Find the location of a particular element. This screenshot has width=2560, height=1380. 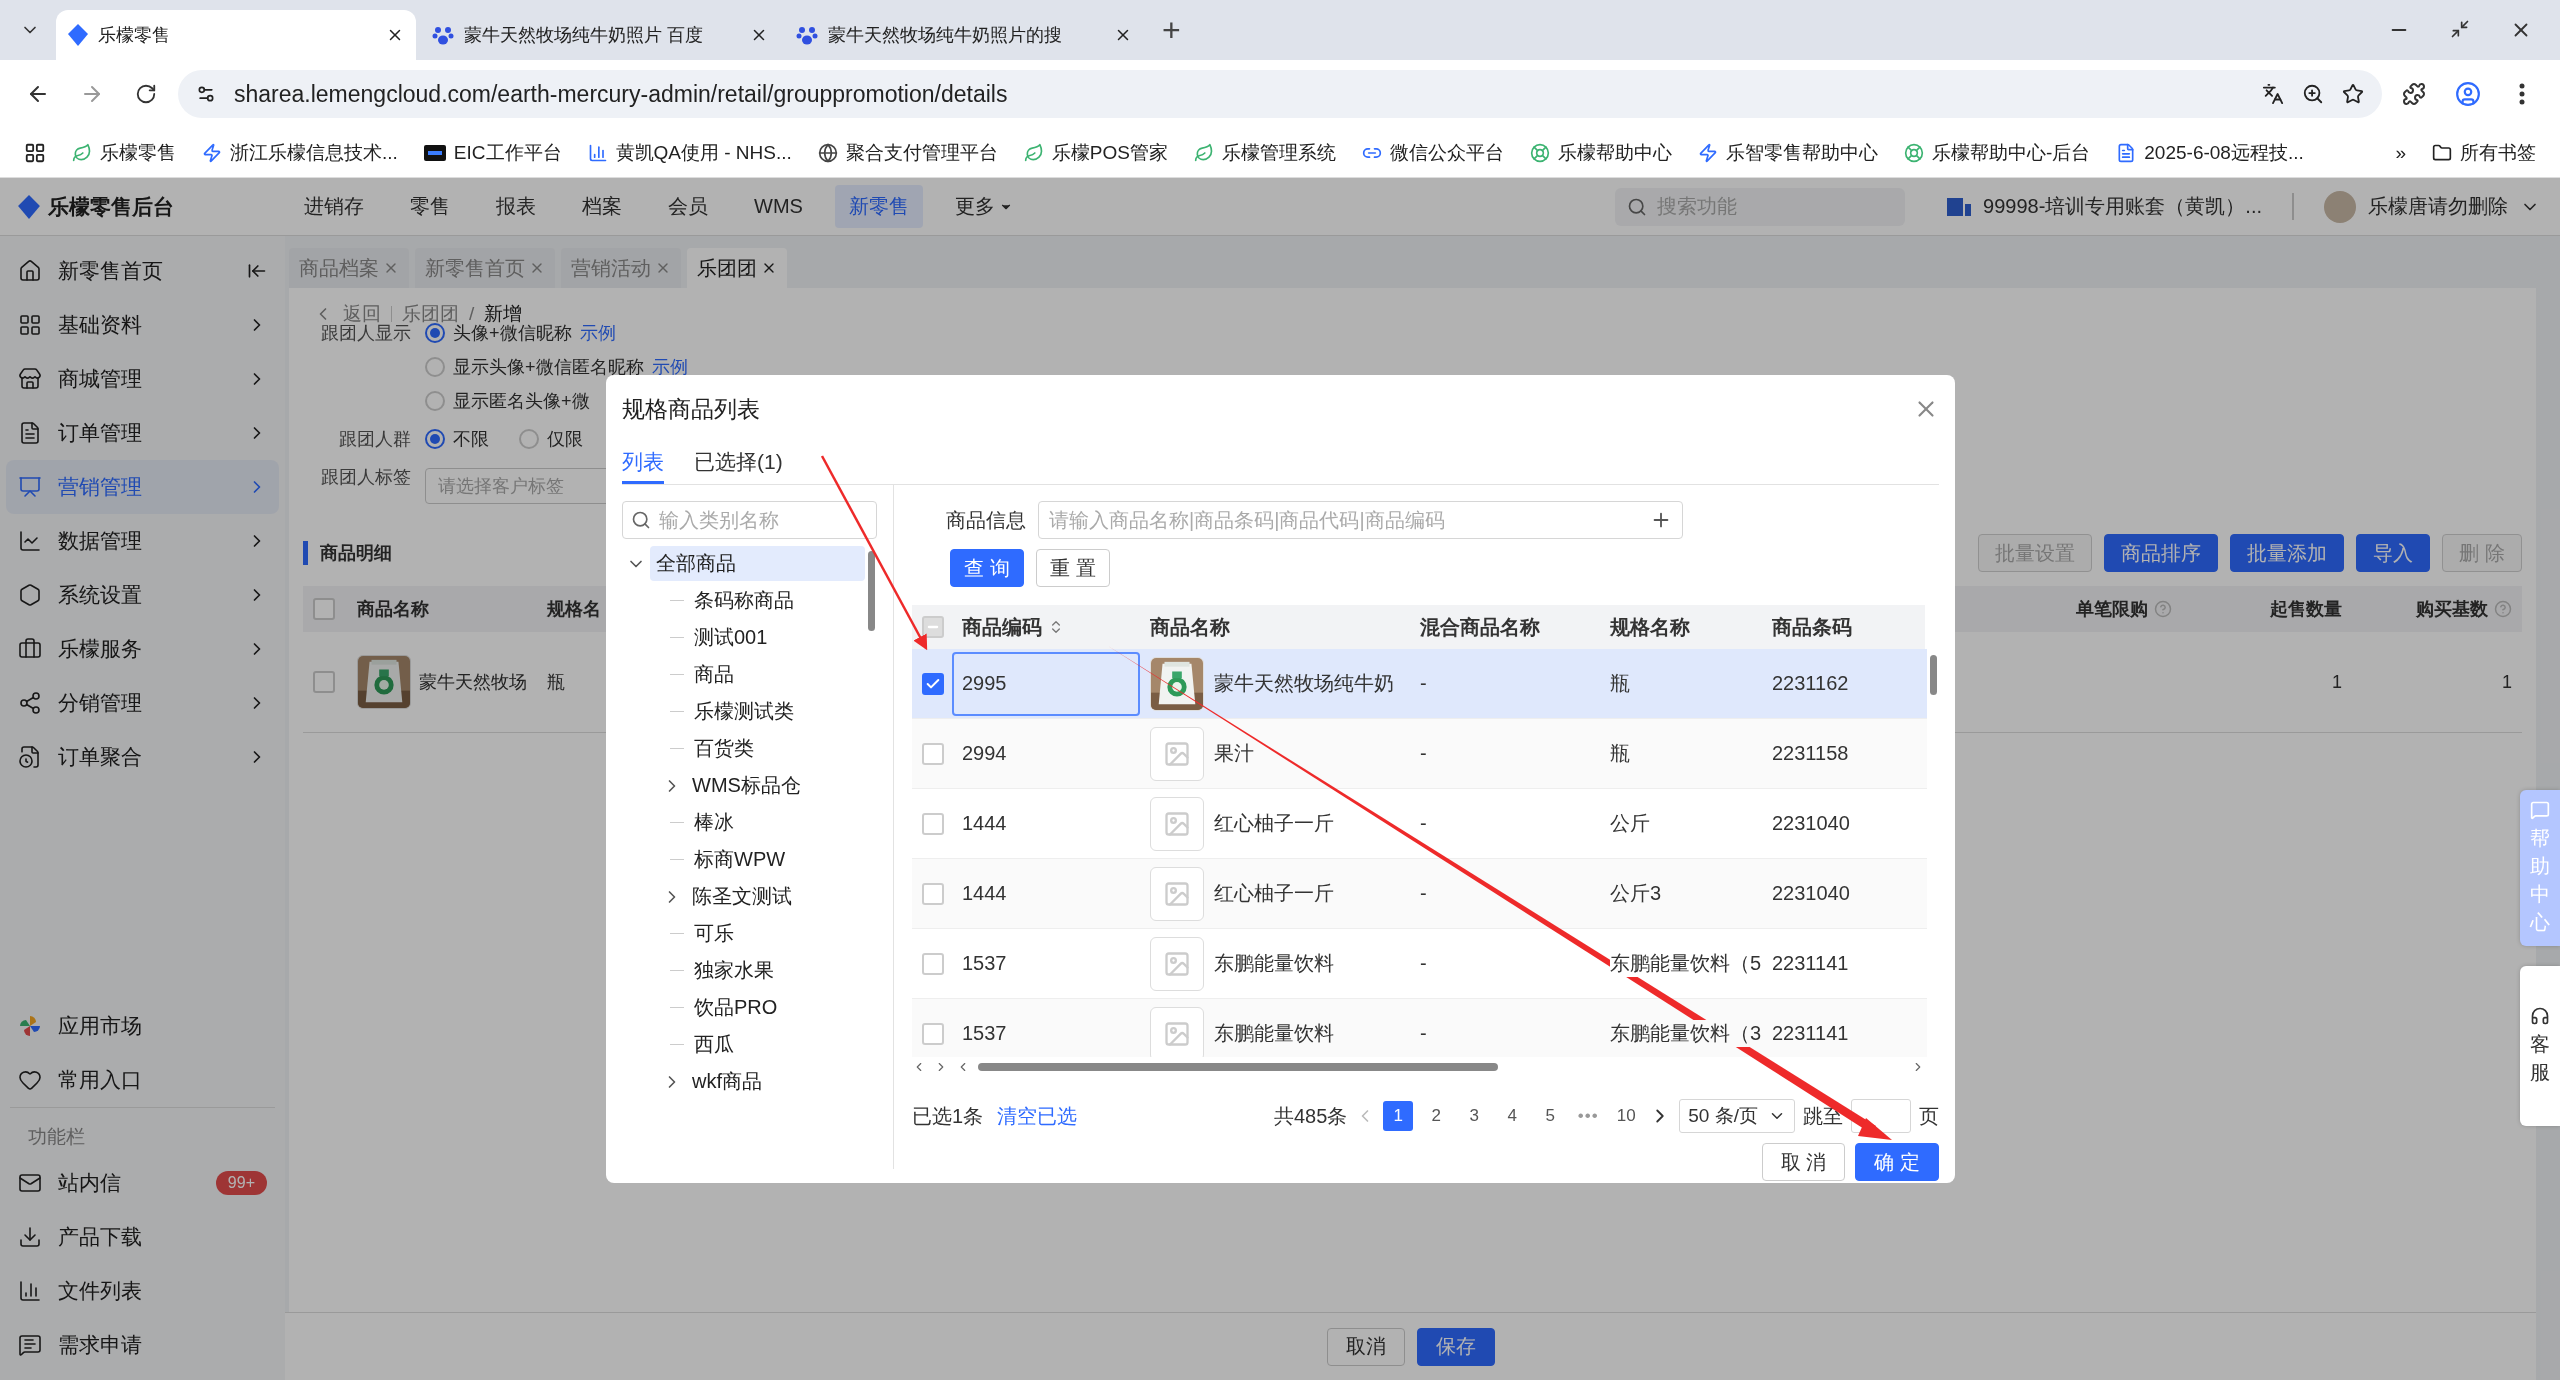

browser-tab: 蒙牛天然牧场纯牛奶照片的搜 is located at coordinates (964, 35).